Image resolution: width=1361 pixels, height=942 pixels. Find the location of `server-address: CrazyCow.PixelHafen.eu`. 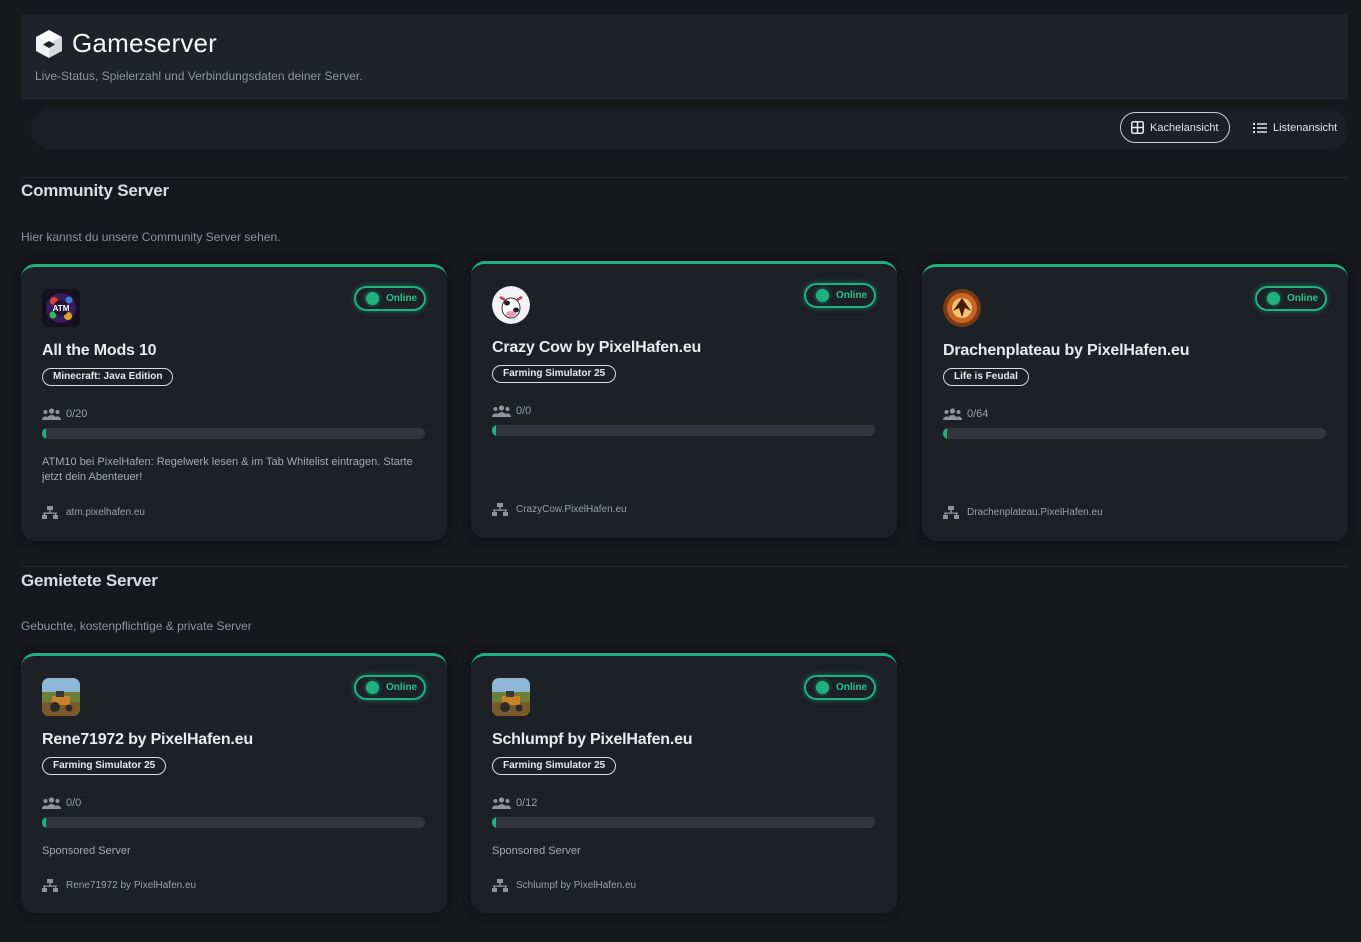

server-address: CrazyCow.PixelHafen.eu is located at coordinates (559, 509).